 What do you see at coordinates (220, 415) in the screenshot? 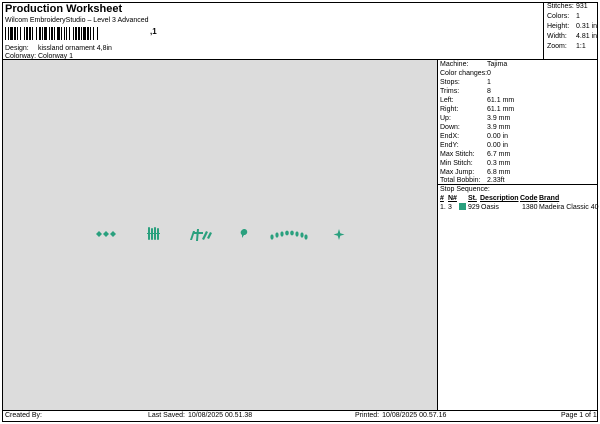
I see `footer-value: 10/08/2025 00.51.38` at bounding box center [220, 415].